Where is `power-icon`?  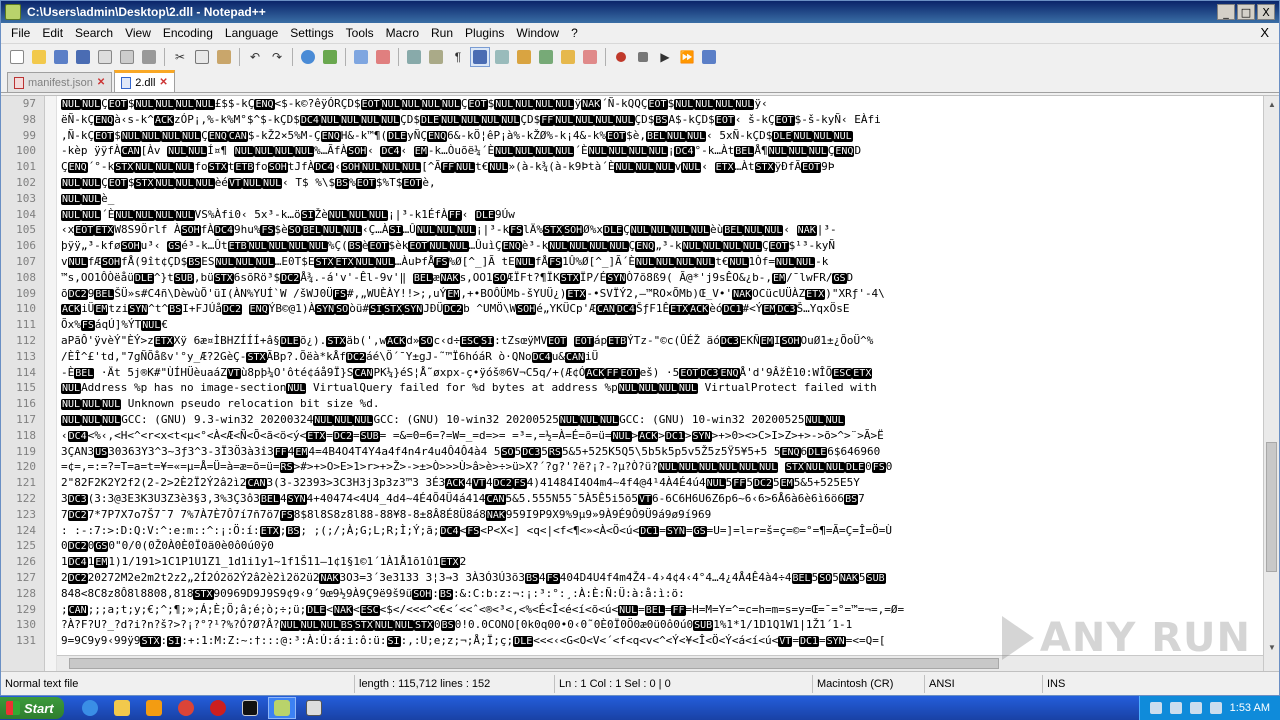 power-icon is located at coordinates (1215, 708).